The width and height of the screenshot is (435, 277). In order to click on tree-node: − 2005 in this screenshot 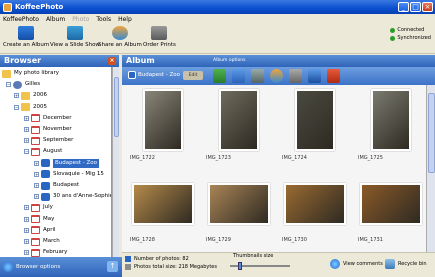, I will do `click(30, 107)`.